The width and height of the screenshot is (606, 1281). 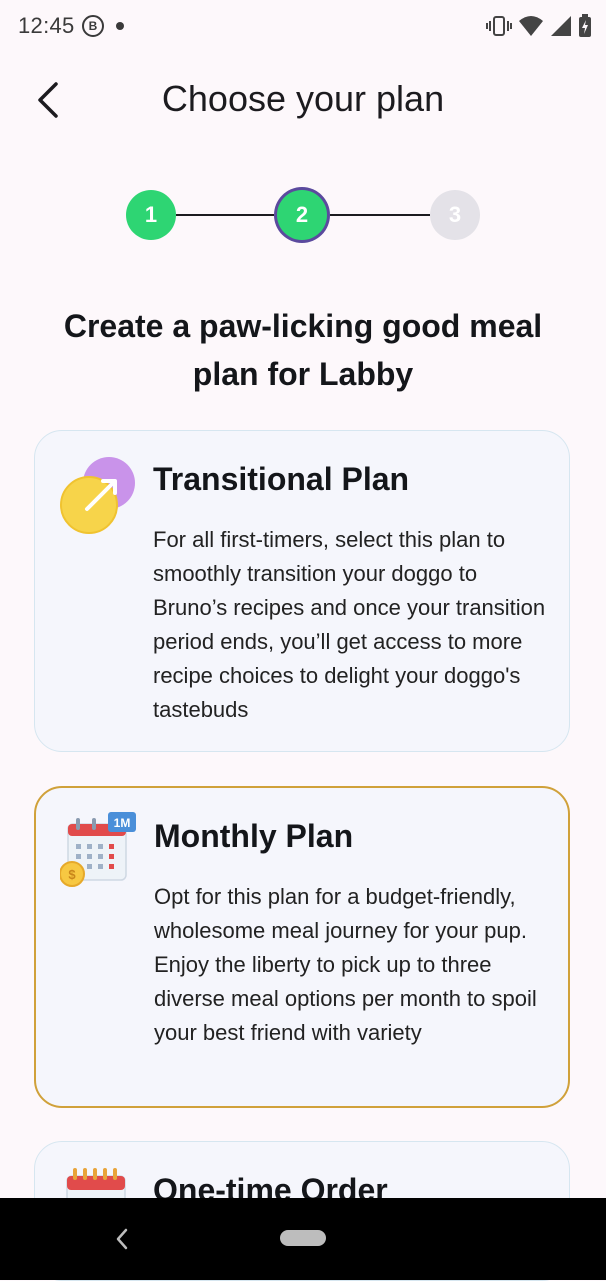 I want to click on page-title: Choose your plan, so click(x=303, y=98).